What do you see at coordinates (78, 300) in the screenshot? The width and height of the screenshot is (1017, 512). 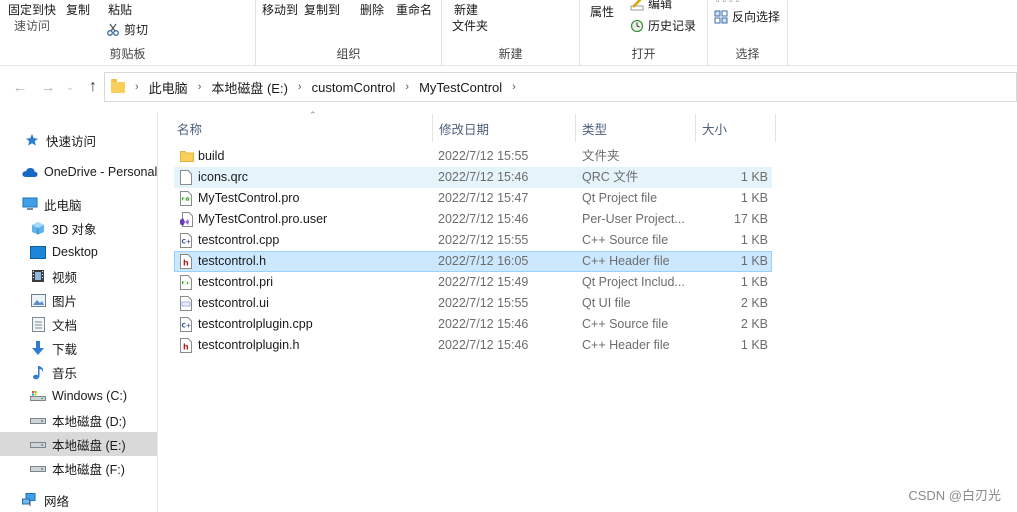 I see `sidebar-item-pictures: 图片` at bounding box center [78, 300].